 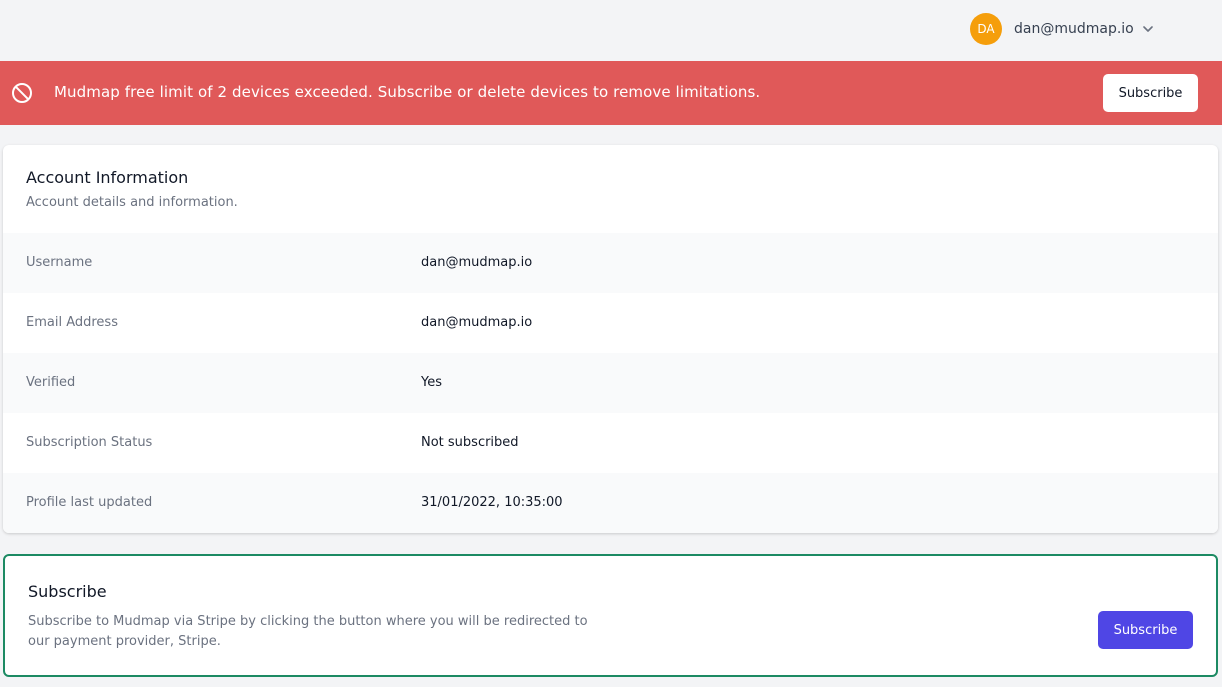 What do you see at coordinates (22, 93) in the screenshot?
I see `prohibited-icon` at bounding box center [22, 93].